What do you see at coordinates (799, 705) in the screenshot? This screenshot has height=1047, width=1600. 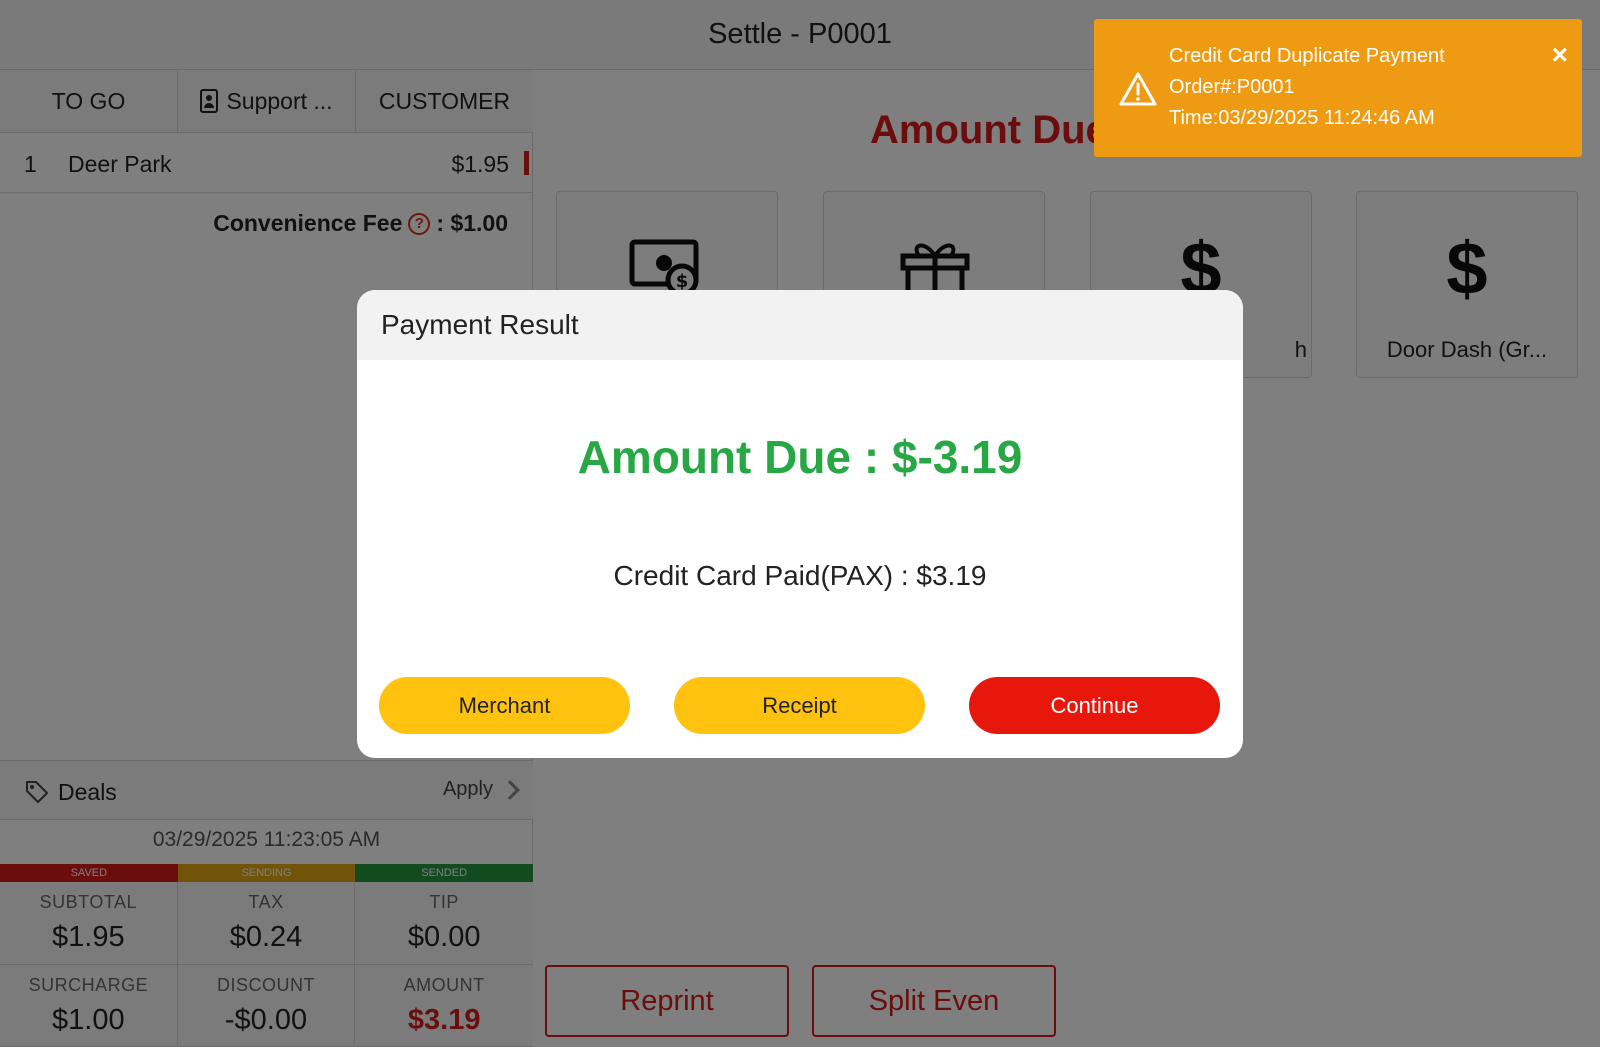 I see `receipt-button: Receipt` at bounding box center [799, 705].